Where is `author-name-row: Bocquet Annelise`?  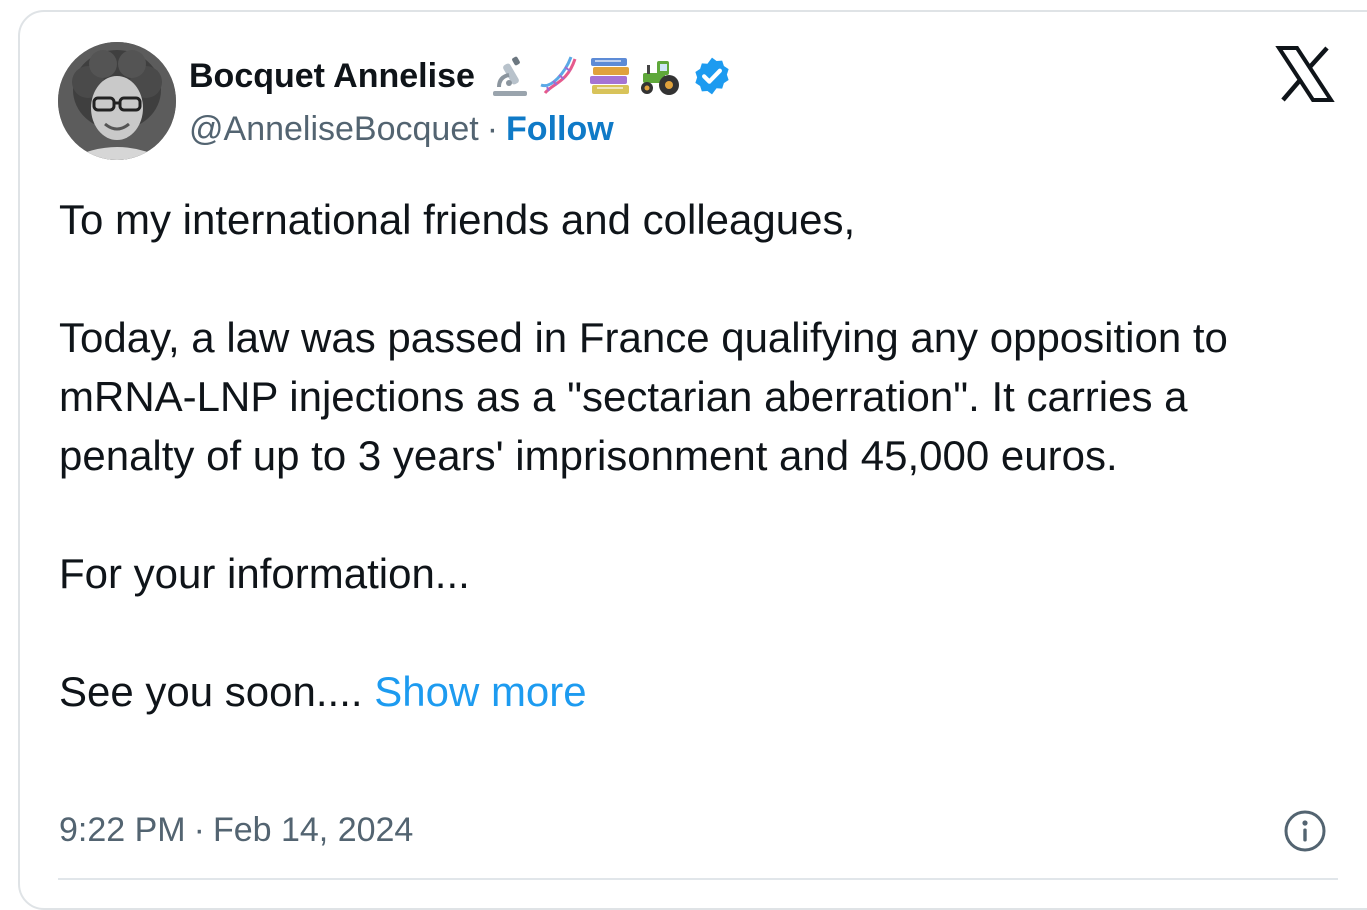
author-name-row: Bocquet Annelise is located at coordinates (461, 76).